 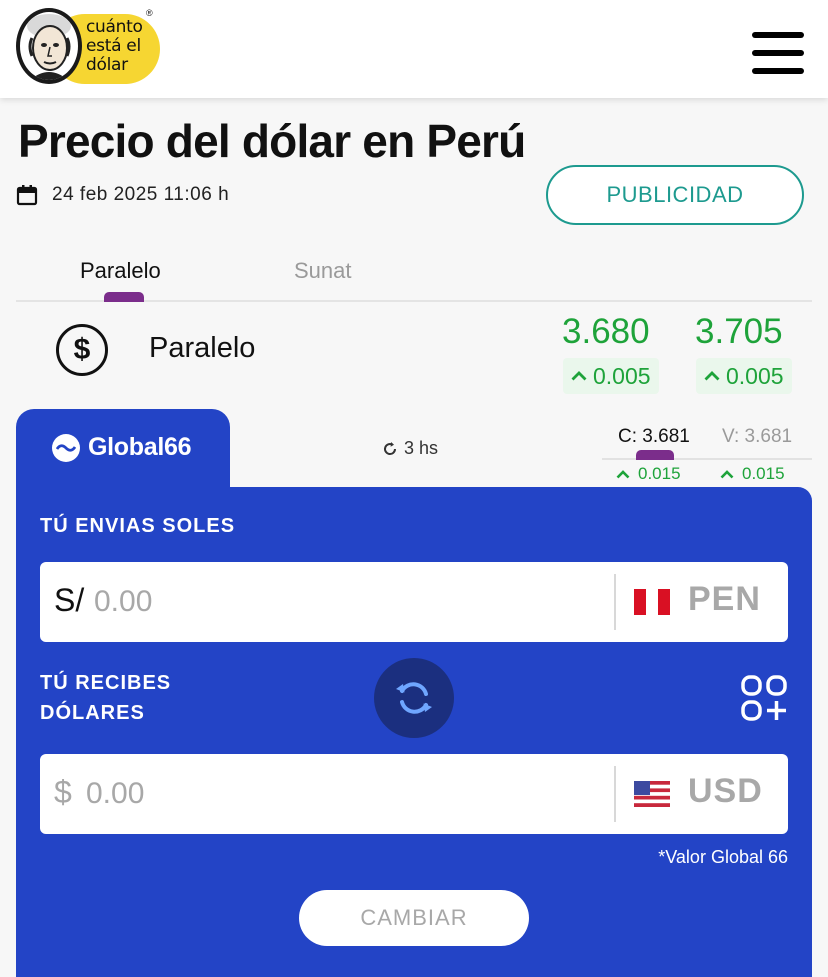 I want to click on dollar-circle-icon: $, so click(x=82, y=350).